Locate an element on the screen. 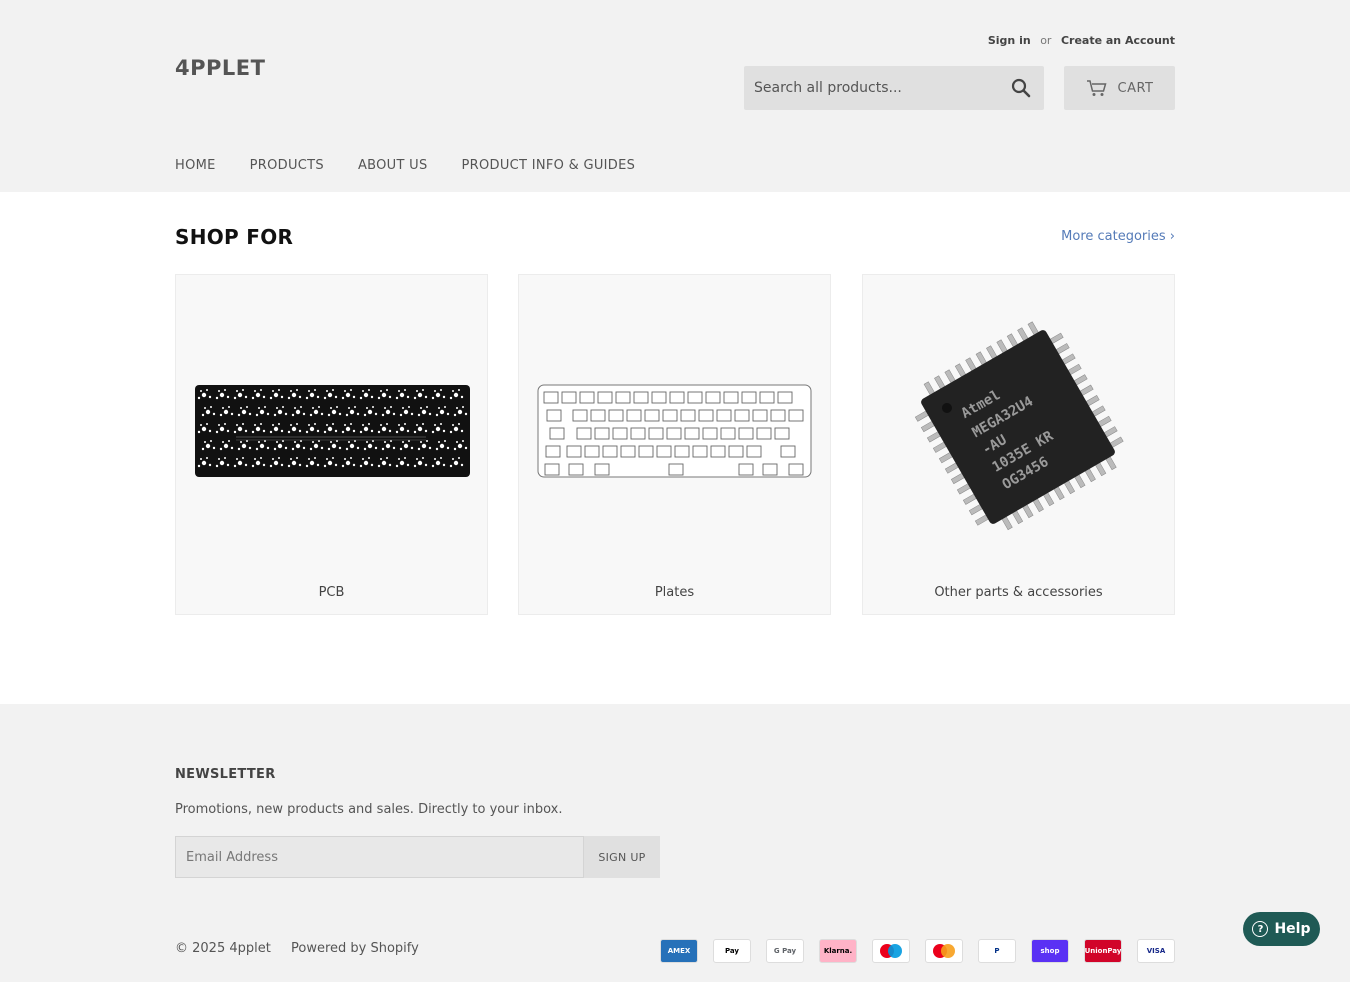 The image size is (1350, 982). cart-icon is located at coordinates (1096, 88).